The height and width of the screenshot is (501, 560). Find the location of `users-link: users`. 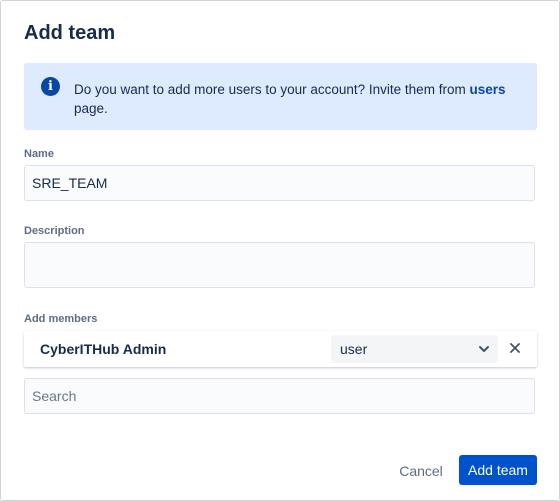

users-link: users is located at coordinates (487, 89).